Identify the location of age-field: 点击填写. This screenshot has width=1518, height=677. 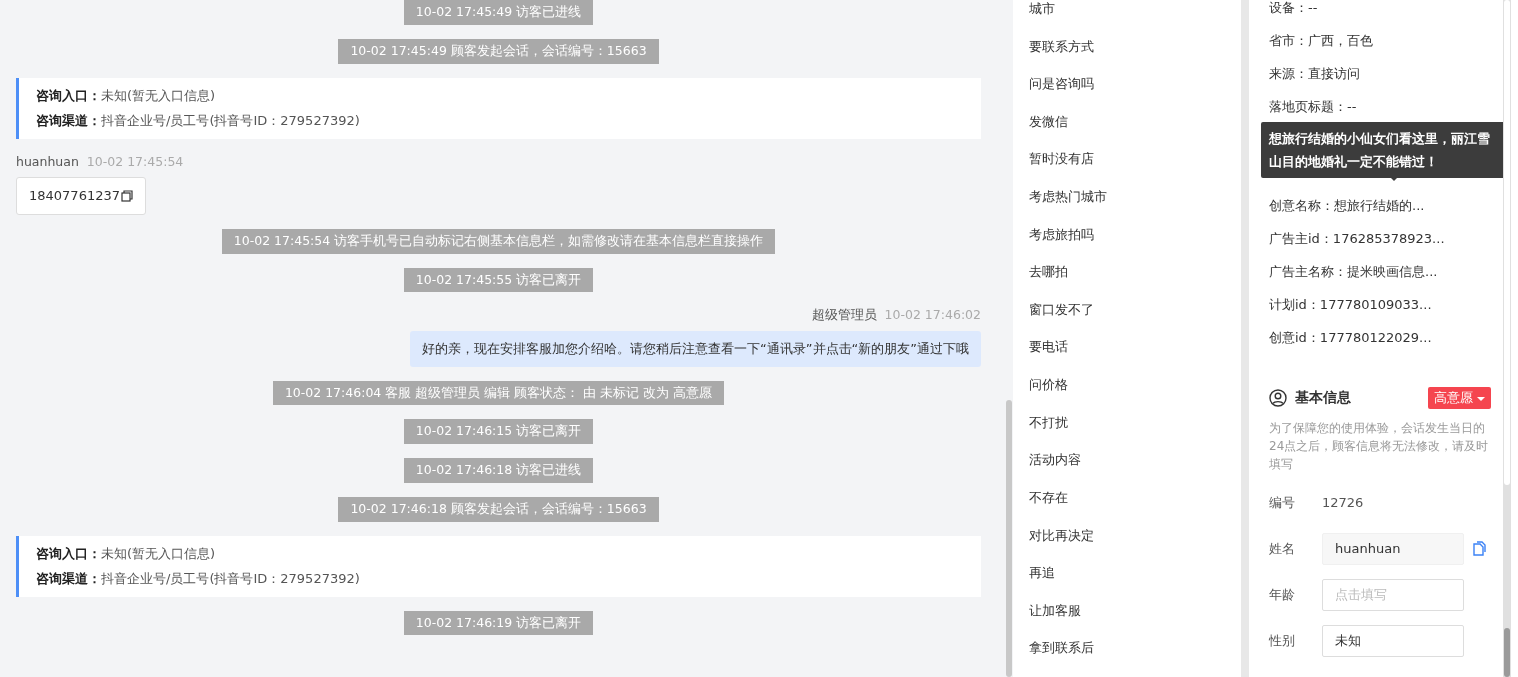
(1393, 594).